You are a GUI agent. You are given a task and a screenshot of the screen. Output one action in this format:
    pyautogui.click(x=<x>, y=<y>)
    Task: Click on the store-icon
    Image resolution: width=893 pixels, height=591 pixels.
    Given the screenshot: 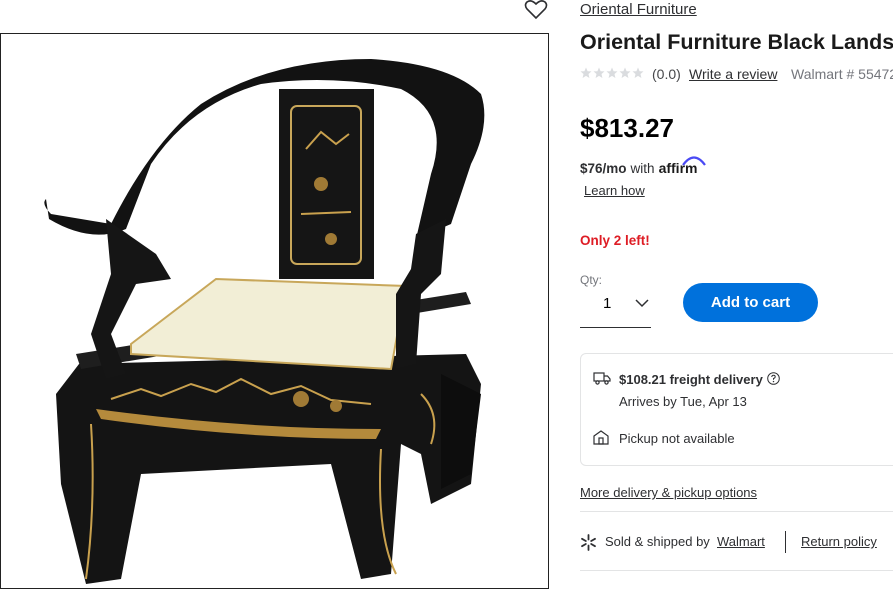 What is the action you would take?
    pyautogui.click(x=601, y=437)
    